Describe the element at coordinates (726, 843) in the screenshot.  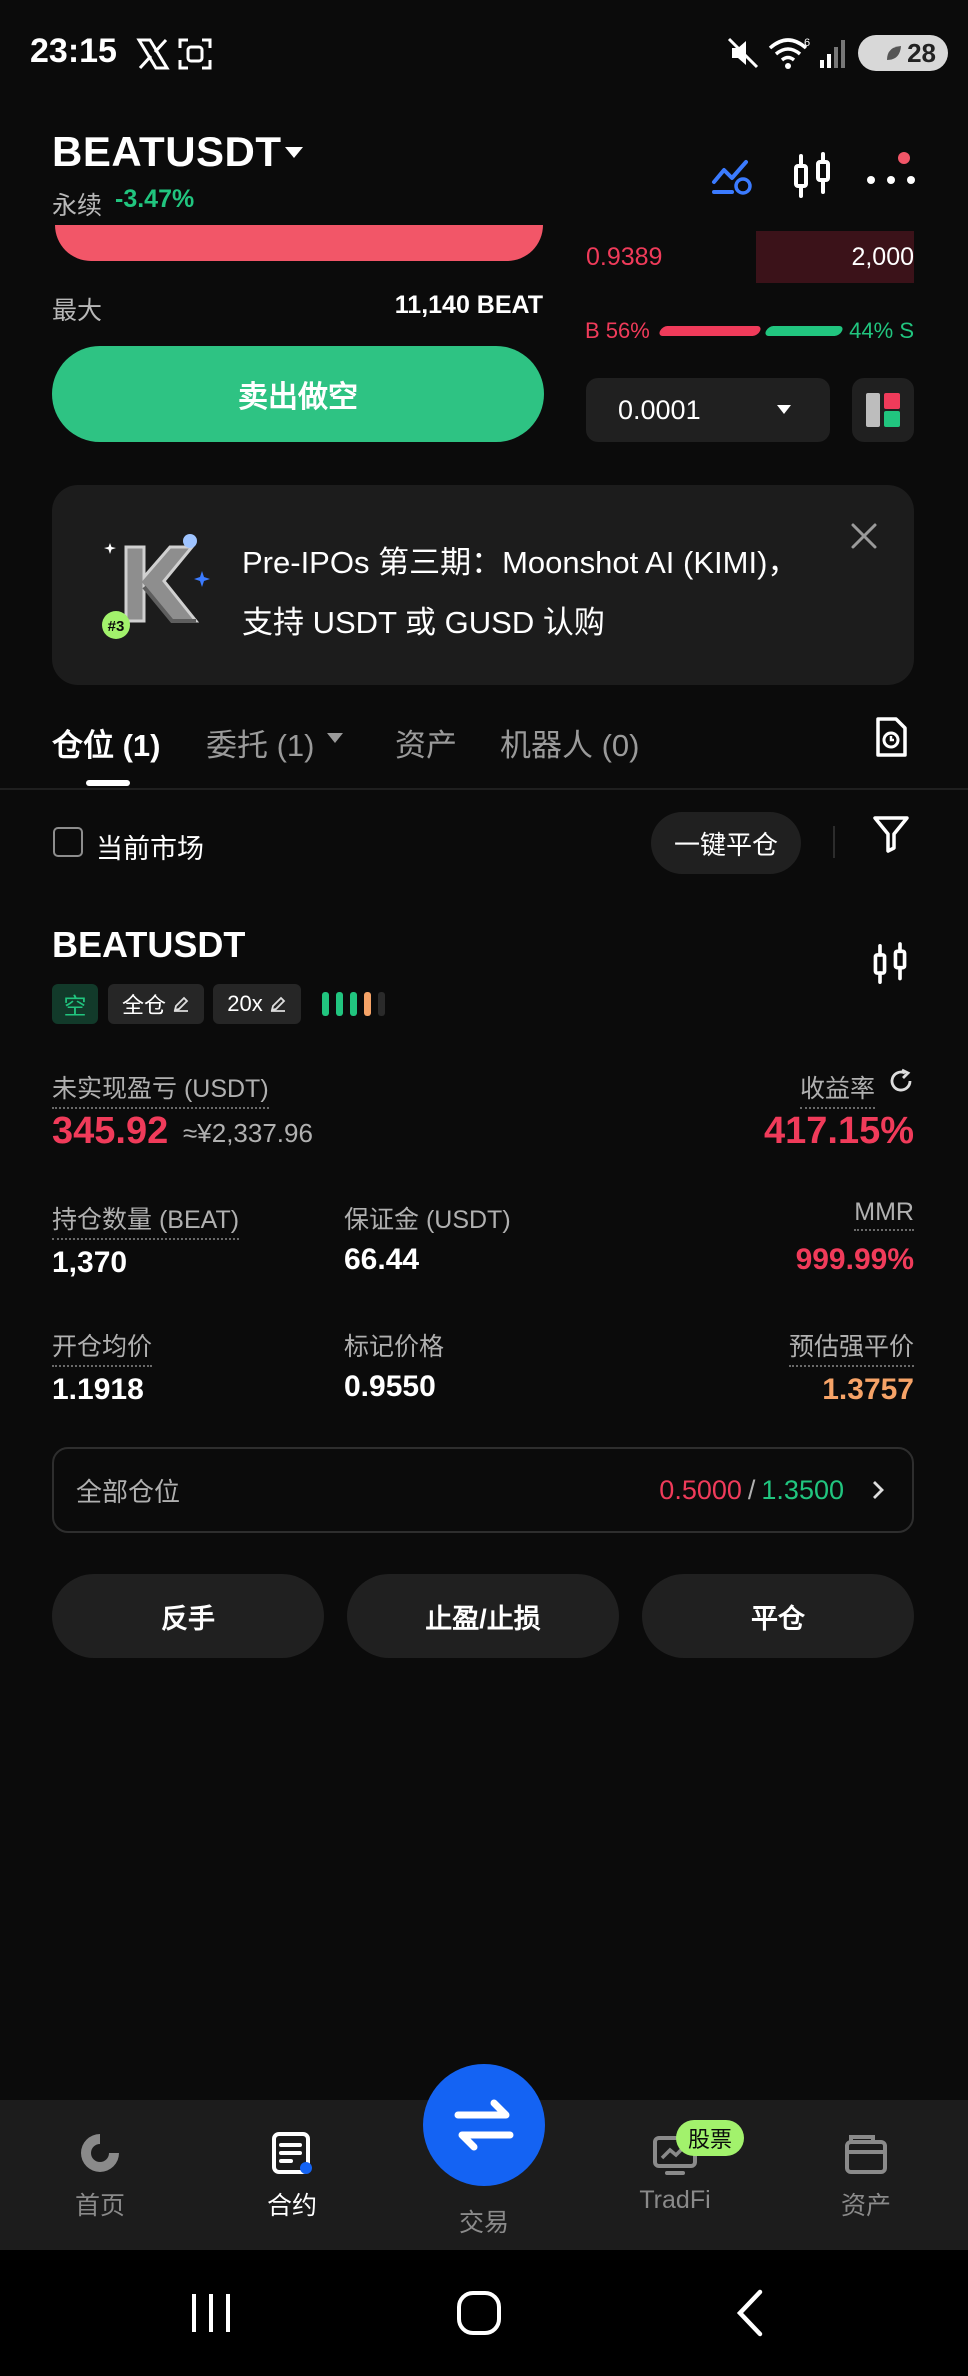
I see `close-all-button: 一键平仓` at that location.